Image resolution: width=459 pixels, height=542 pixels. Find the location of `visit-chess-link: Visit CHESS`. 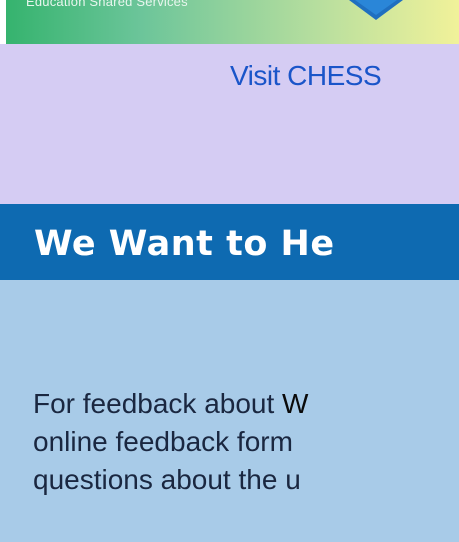

visit-chess-link: Visit CHESS is located at coordinates (306, 76).